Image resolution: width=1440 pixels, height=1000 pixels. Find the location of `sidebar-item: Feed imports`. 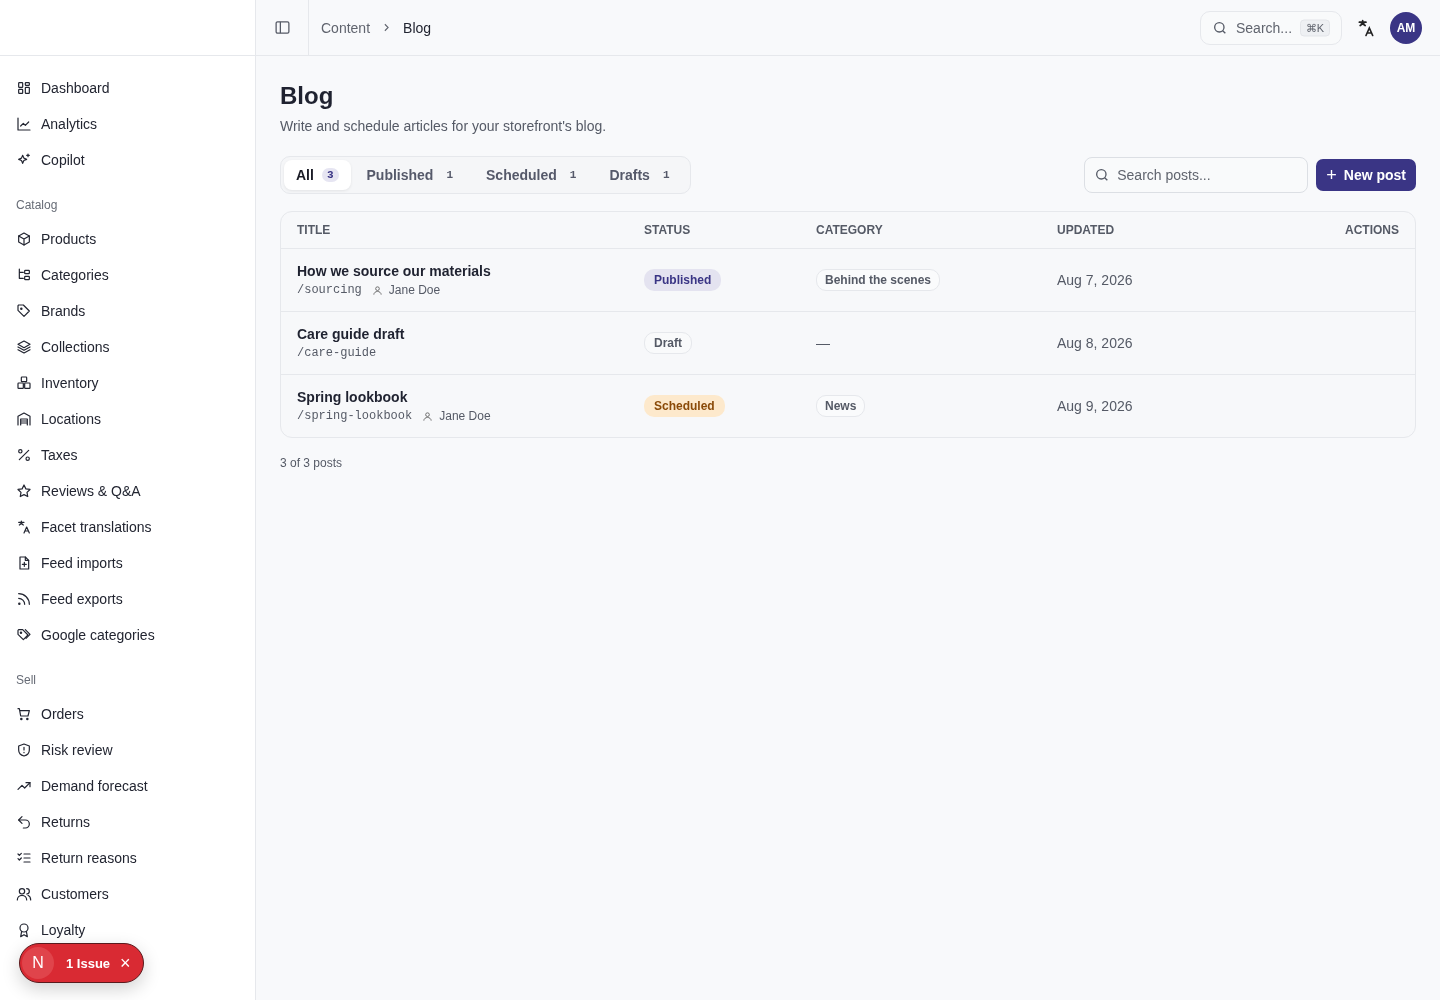

sidebar-item: Feed imports is located at coordinates (127, 563).